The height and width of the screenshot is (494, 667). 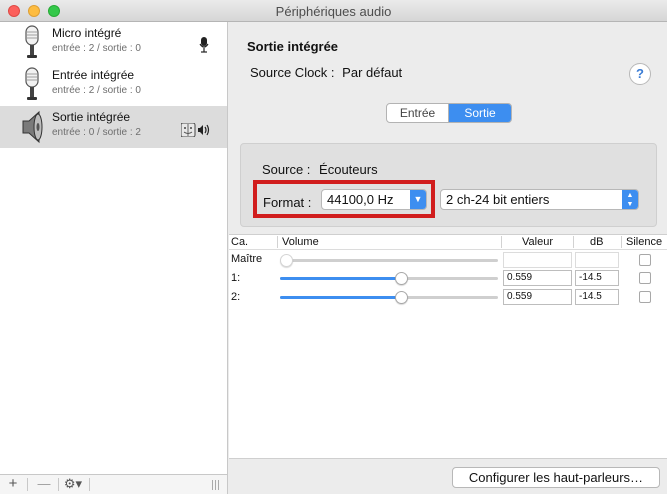 What do you see at coordinates (597, 297) in the screenshot?
I see `channel-2-db-field: -14.5` at bounding box center [597, 297].